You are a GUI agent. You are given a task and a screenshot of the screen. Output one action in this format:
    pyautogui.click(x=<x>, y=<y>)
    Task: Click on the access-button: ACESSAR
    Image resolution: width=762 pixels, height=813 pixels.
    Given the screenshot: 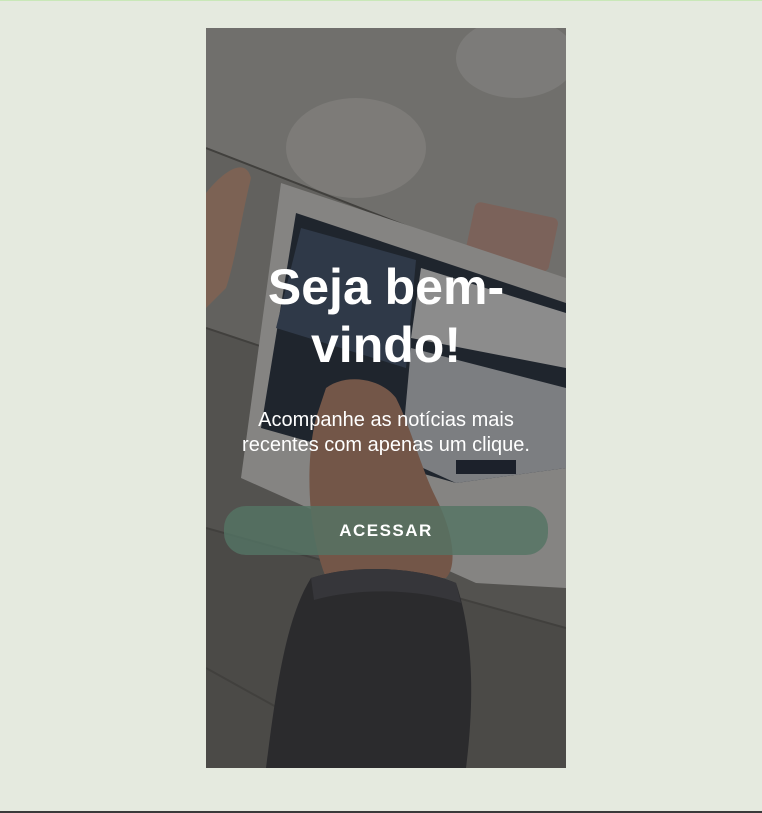 What is the action you would take?
    pyautogui.click(x=386, y=530)
    